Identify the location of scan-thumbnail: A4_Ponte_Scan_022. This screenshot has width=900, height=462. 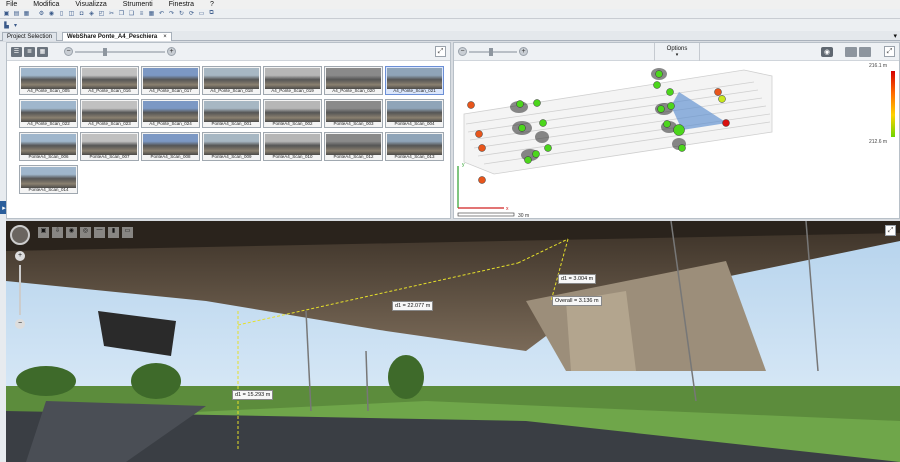
(48, 113).